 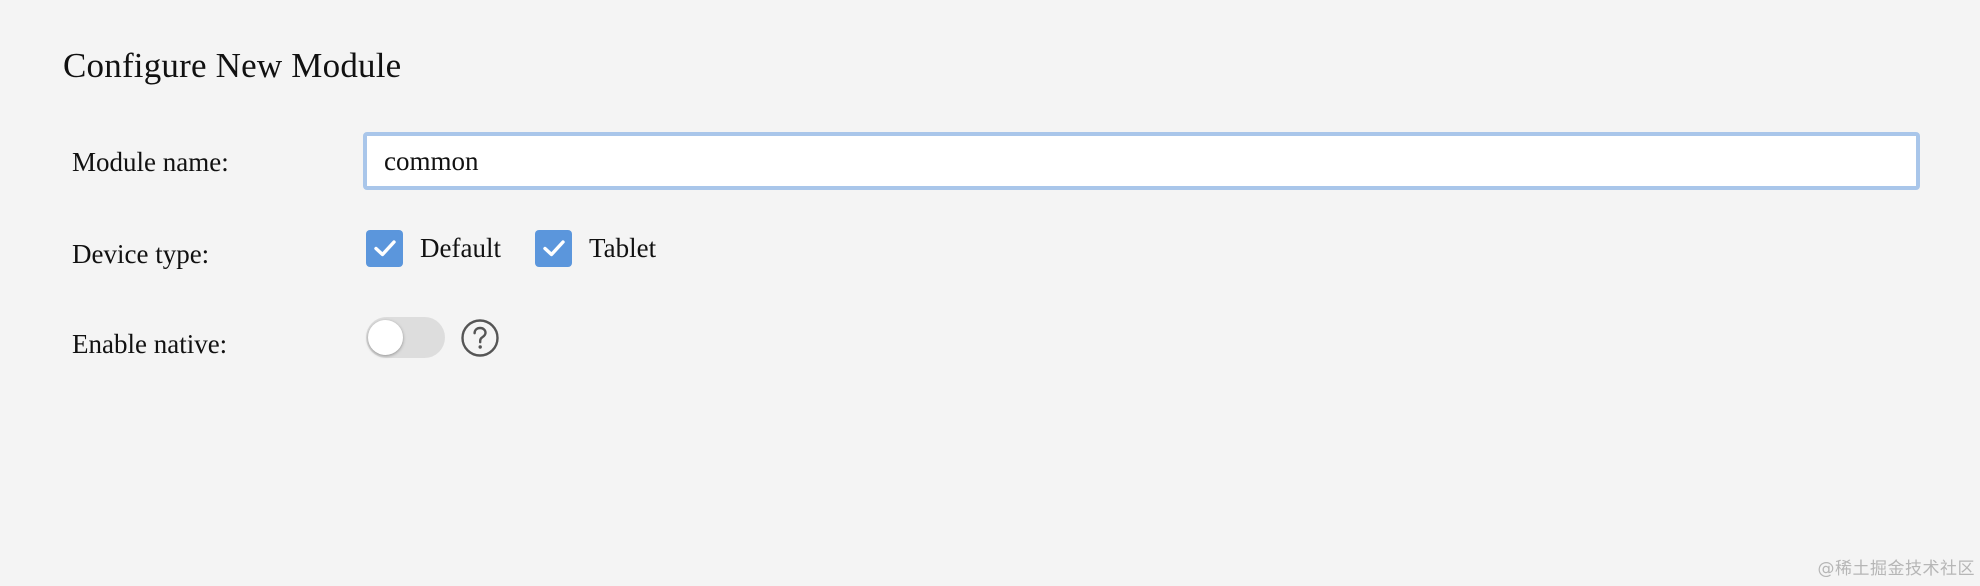 I want to click on default-checkbox-label: Default, so click(x=460, y=248).